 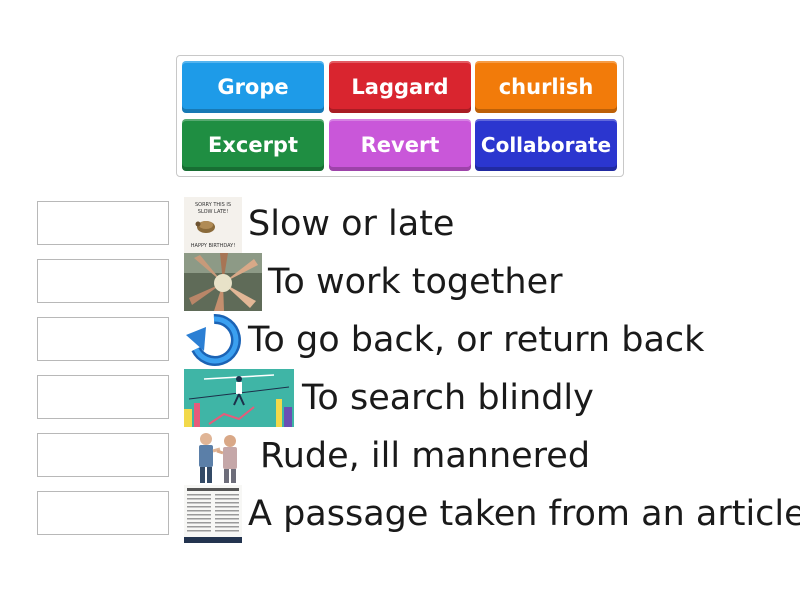 I want to click on match-row: To search blindly, so click(x=417, y=398).